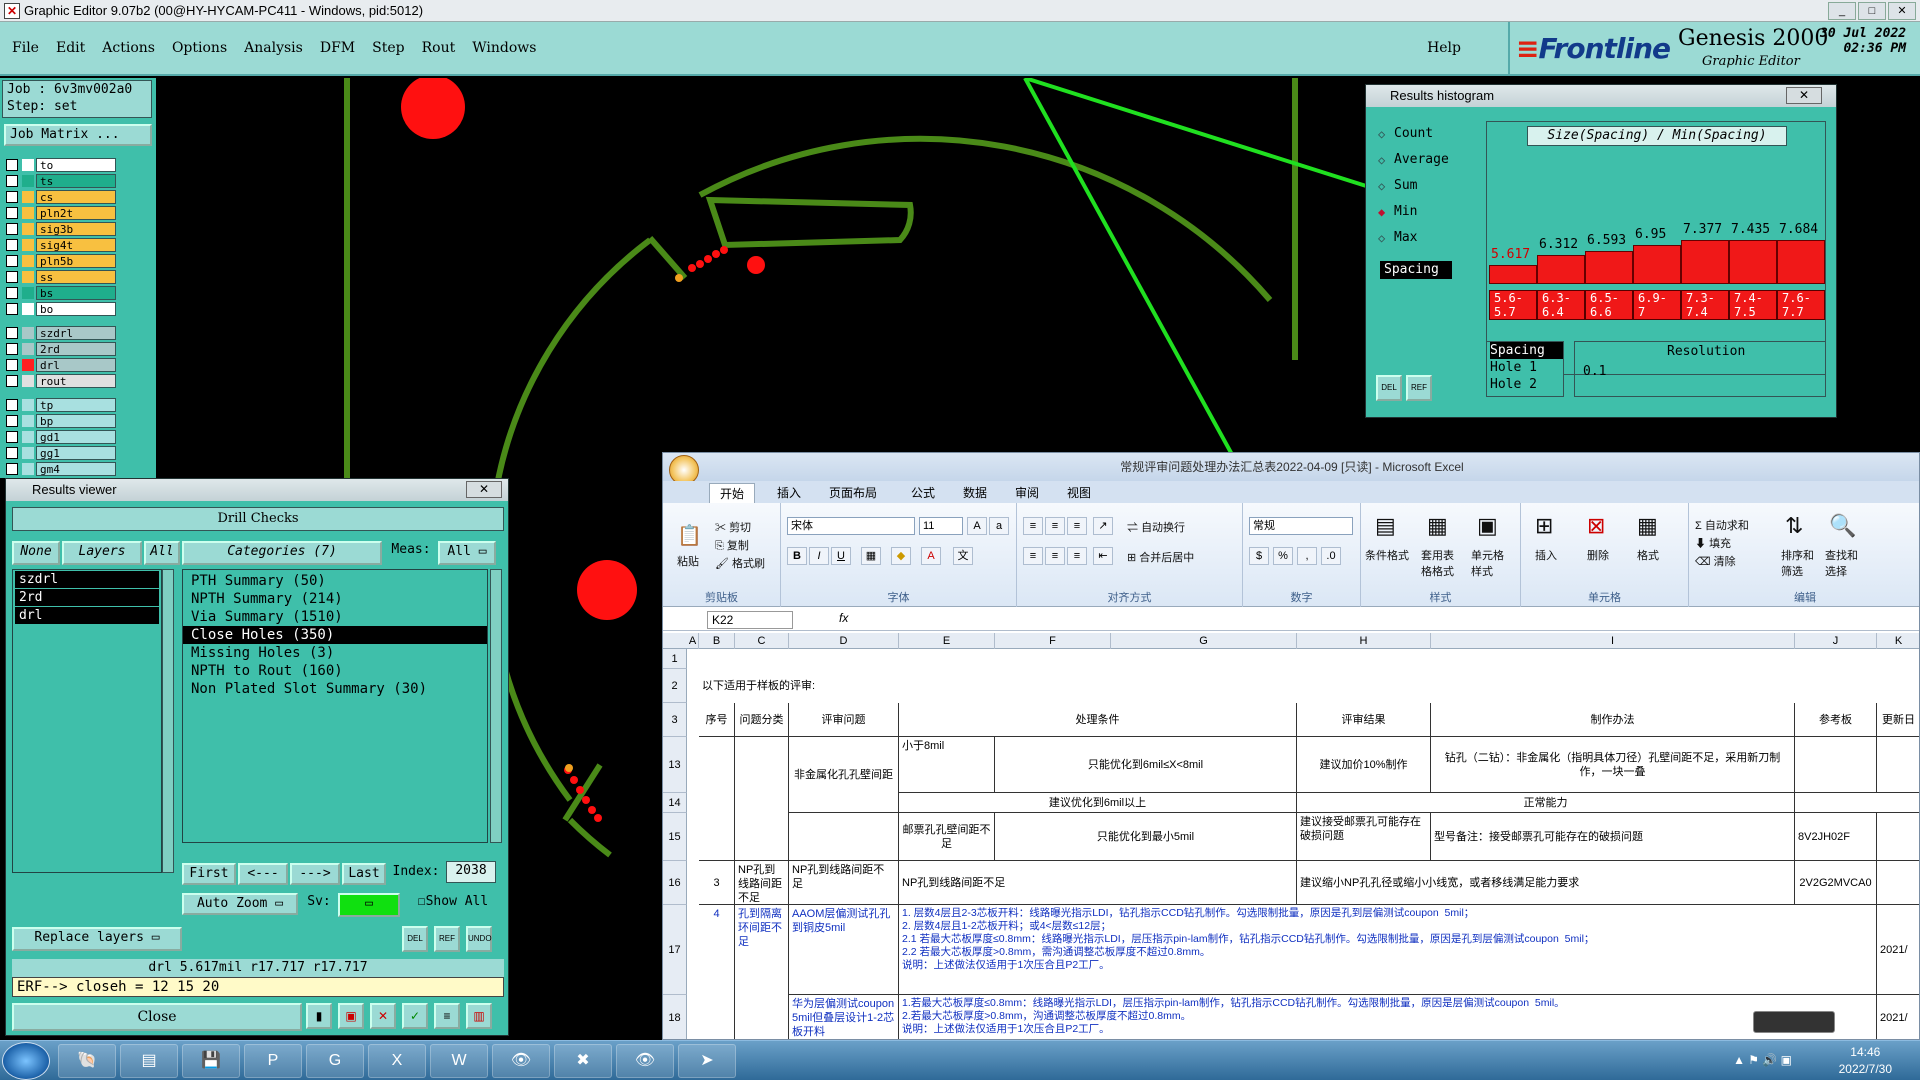 The height and width of the screenshot is (1080, 1920). Describe the element at coordinates (1544, 526) in the screenshot. I see `insert-cells-icon: ⊞` at that location.